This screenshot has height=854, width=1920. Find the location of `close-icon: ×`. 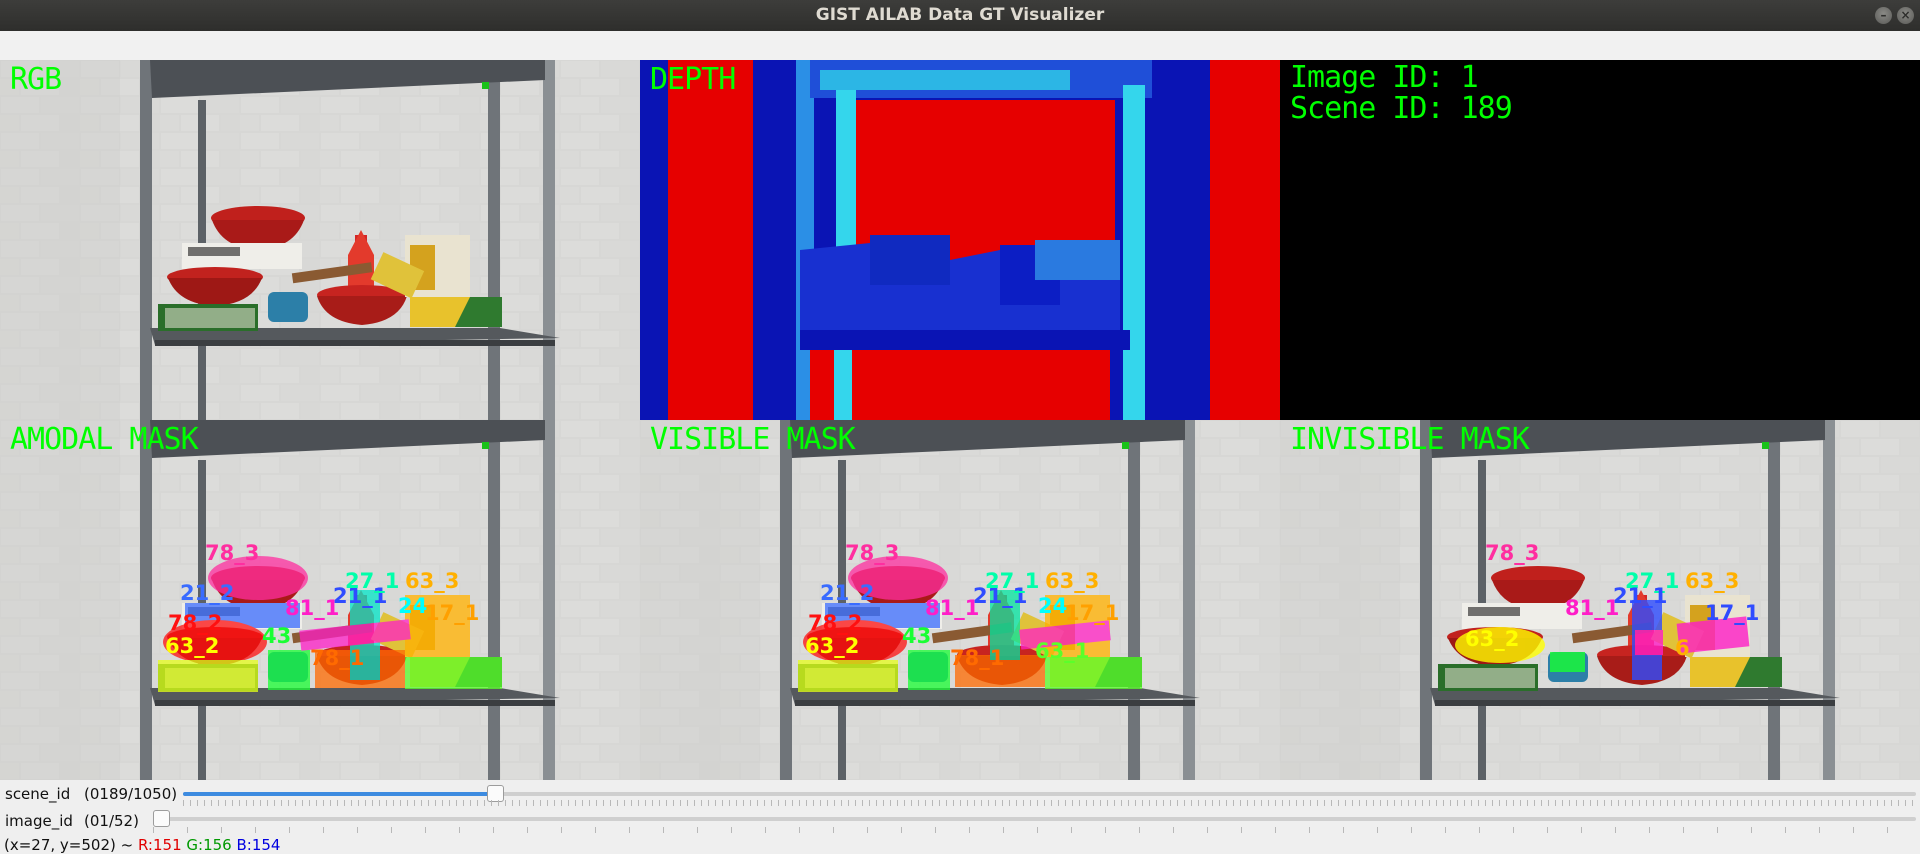

close-icon: × is located at coordinates (1905, 15).